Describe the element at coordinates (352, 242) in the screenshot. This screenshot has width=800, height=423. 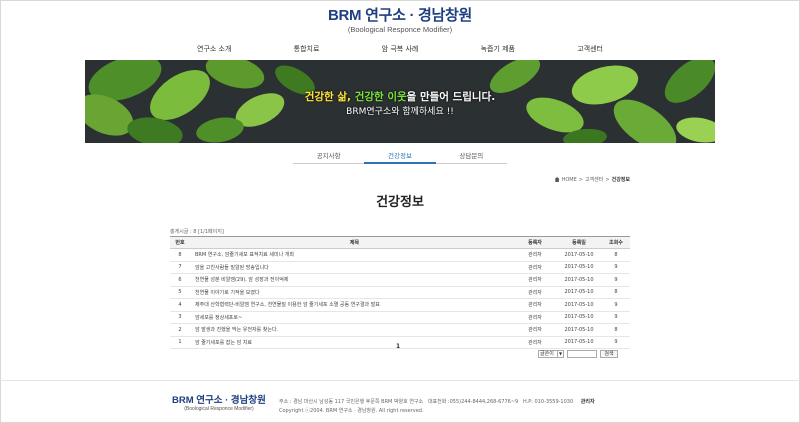
I see `header-title: 제목` at that location.